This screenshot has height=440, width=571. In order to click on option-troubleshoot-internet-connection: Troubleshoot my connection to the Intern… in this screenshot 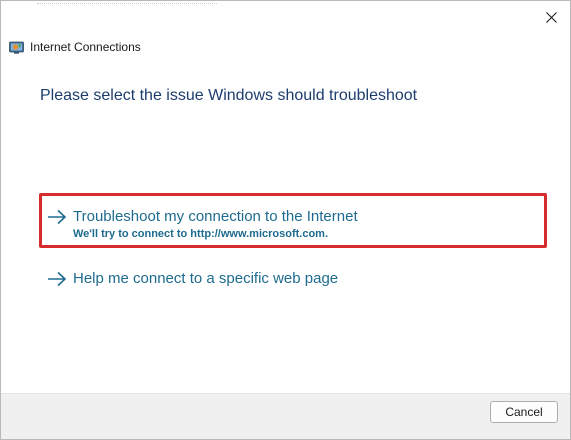, I will do `click(202, 223)`.